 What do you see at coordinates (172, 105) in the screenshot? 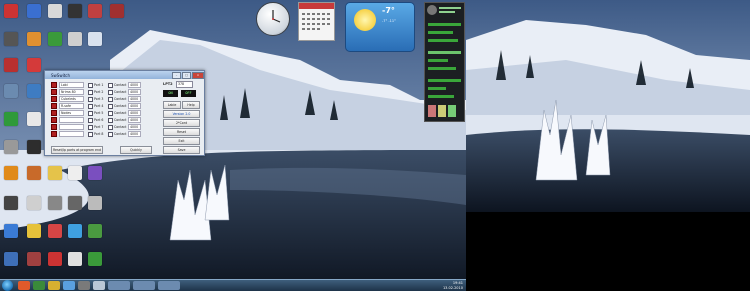
I see `lable-button: Lable` at bounding box center [172, 105].